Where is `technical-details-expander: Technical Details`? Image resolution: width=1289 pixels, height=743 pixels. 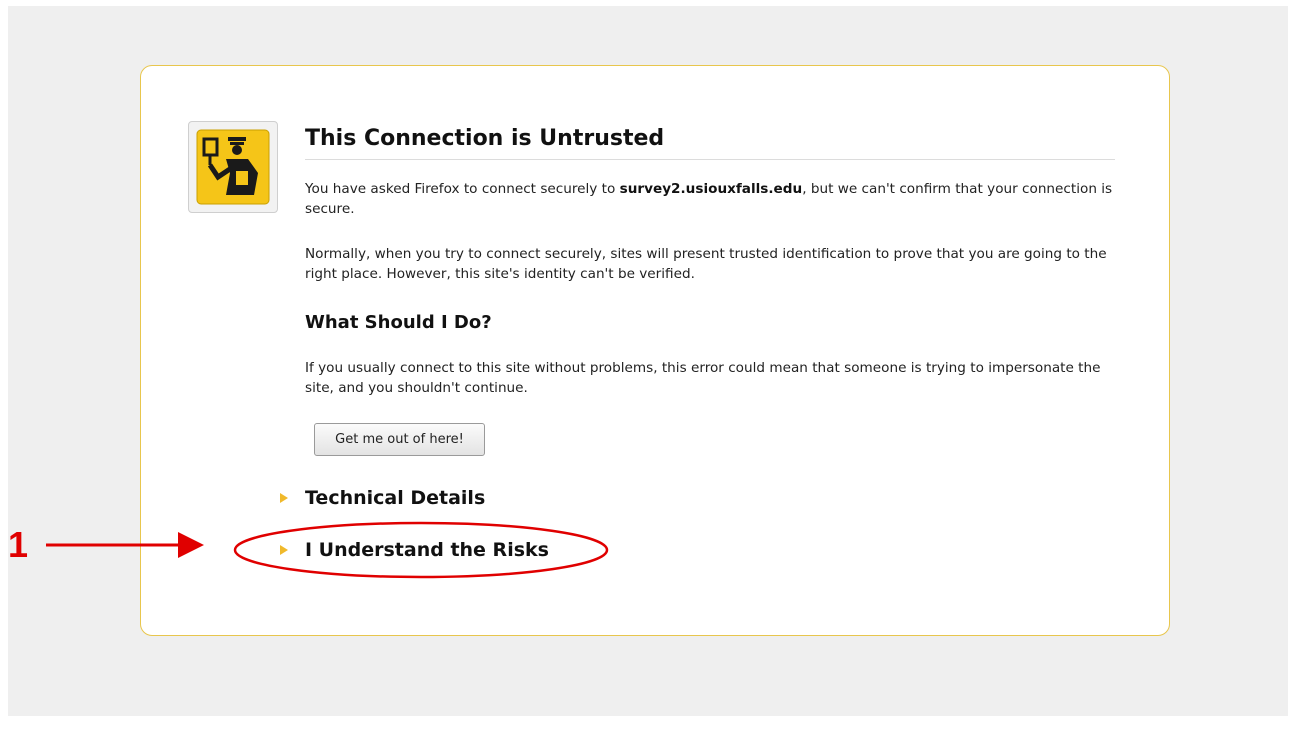
technical-details-expander: Technical Details is located at coordinates (382, 498).